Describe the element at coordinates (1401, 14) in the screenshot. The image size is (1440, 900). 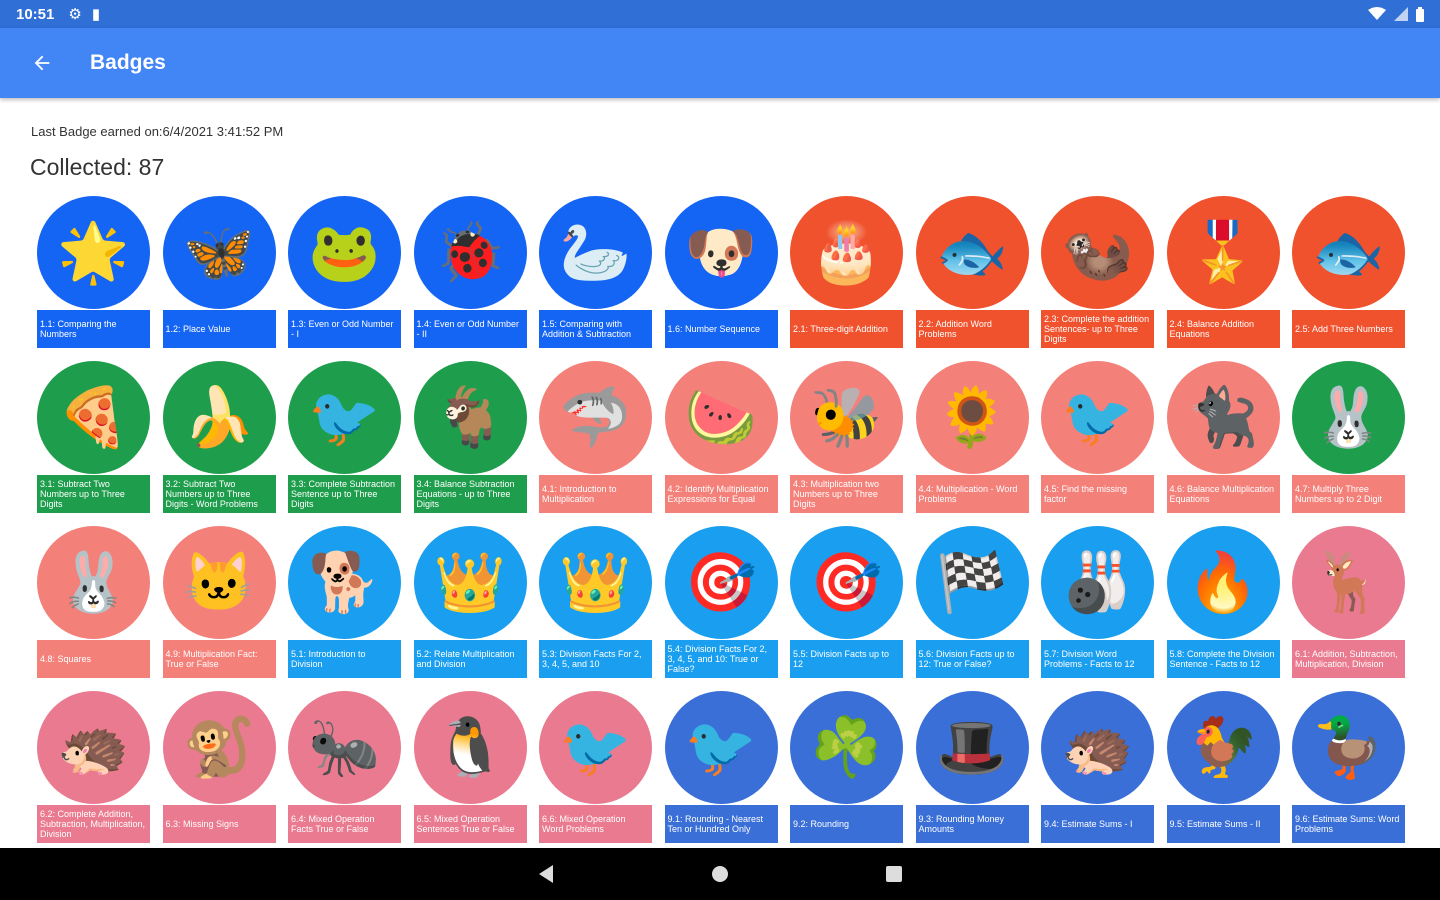
I see `signal-icon` at that location.